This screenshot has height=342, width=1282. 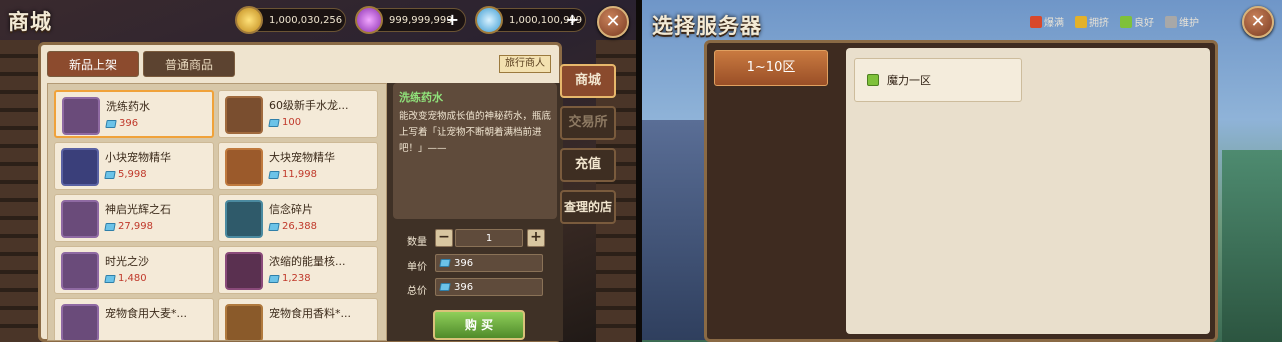 I want to click on detail-item-name: 洗练药水, so click(x=421, y=97).